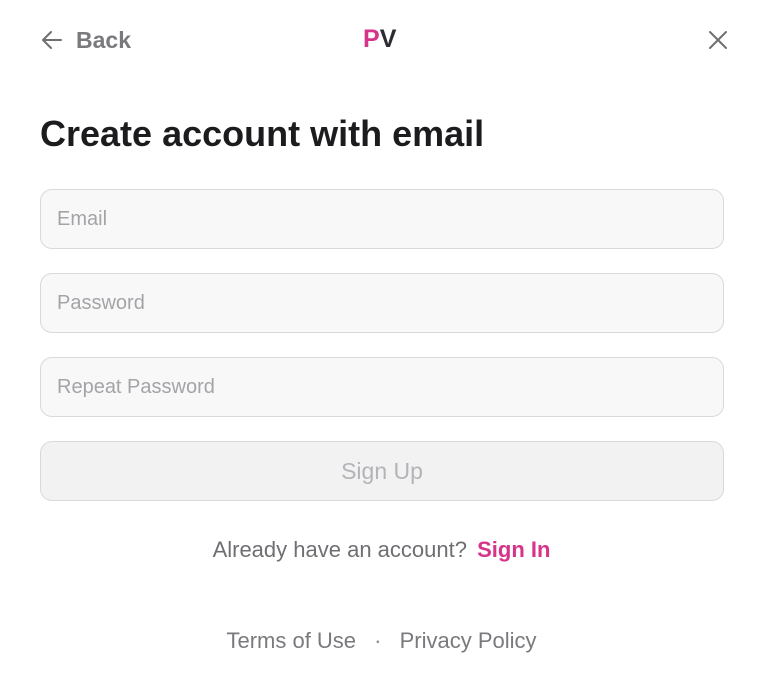 The height and width of the screenshot is (683, 763). Describe the element at coordinates (382, 387) in the screenshot. I see `repeat-password-field` at that location.